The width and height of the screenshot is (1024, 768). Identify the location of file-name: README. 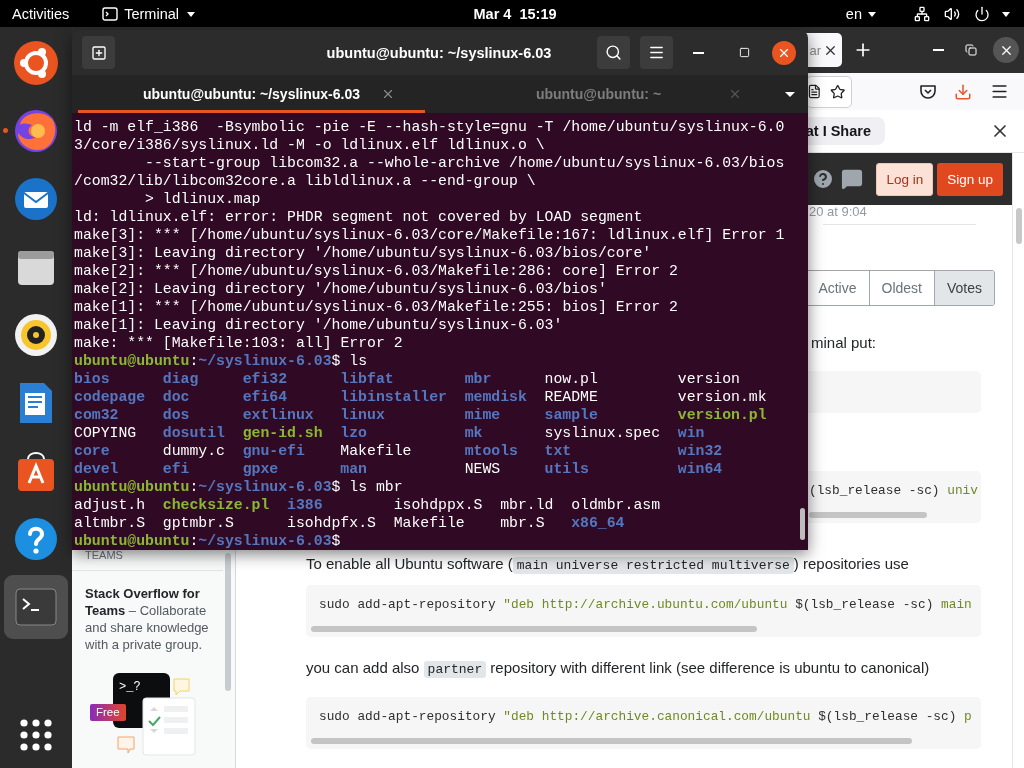
(571, 397).